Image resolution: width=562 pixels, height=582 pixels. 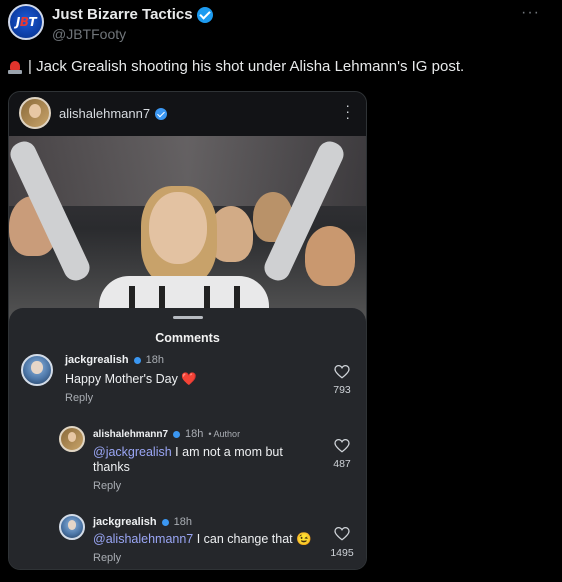 What do you see at coordinates (224, 434) in the screenshot?
I see `author-tag: • Author` at bounding box center [224, 434].